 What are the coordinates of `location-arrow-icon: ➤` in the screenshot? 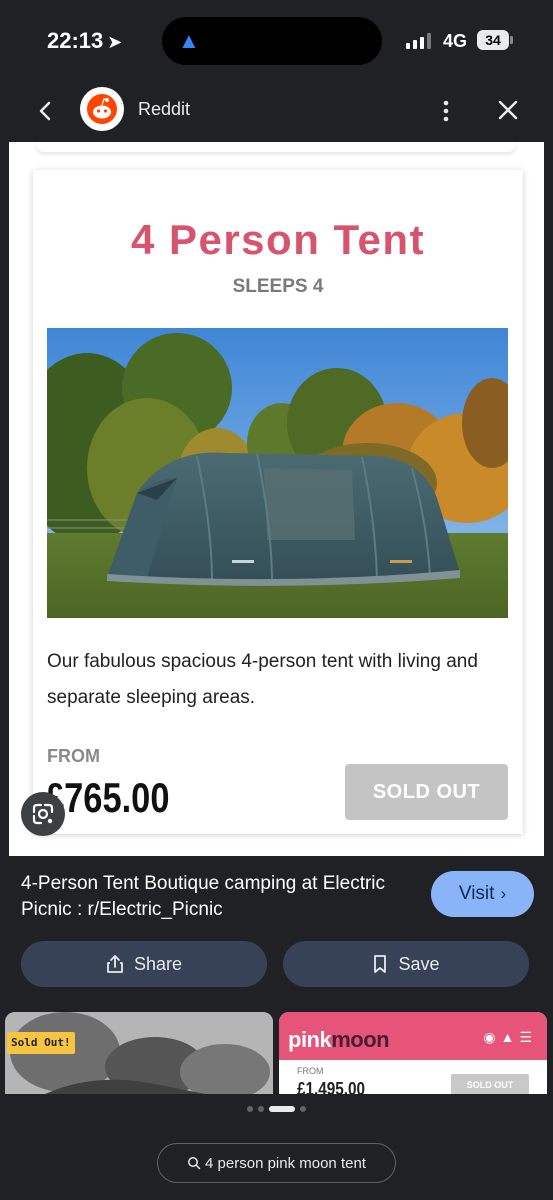 It's located at (115, 42).